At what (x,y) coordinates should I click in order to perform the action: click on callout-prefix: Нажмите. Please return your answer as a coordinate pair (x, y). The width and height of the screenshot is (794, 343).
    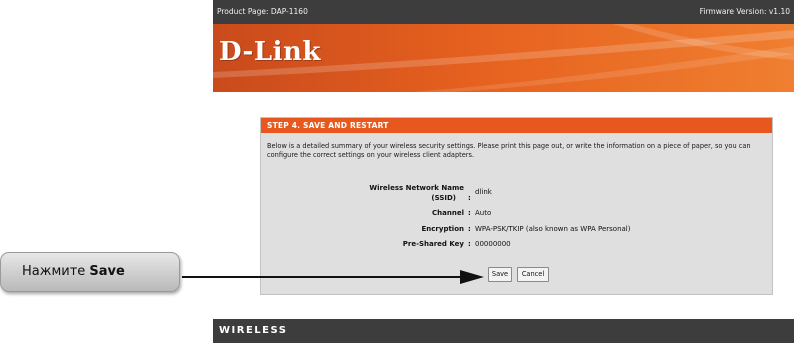
    Looking at the image, I should click on (56, 271).